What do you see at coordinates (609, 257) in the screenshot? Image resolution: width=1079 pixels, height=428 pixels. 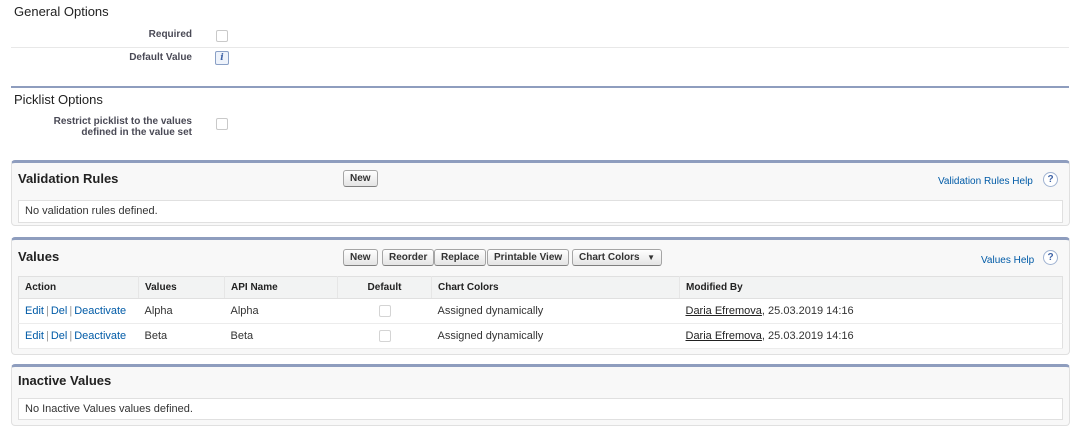 I see `chart-colors-label: Chart Colors` at bounding box center [609, 257].